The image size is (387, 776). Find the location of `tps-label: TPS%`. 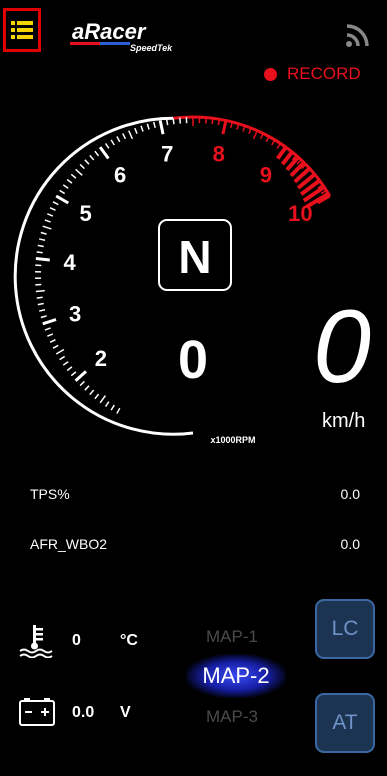

tps-label: TPS% is located at coordinates (50, 494).